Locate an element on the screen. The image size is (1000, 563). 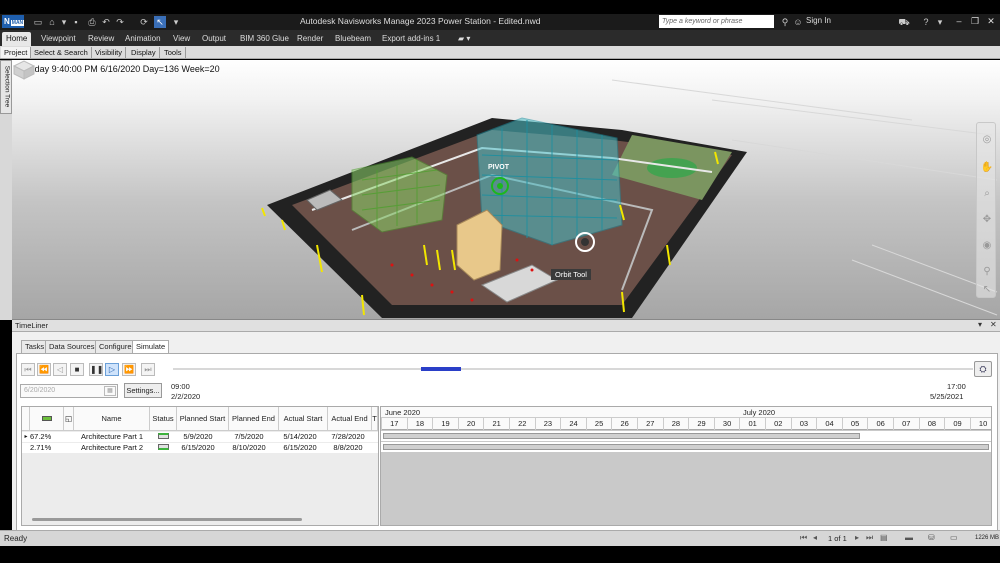
gantt-day-label: 21 is located at coordinates (496, 424).